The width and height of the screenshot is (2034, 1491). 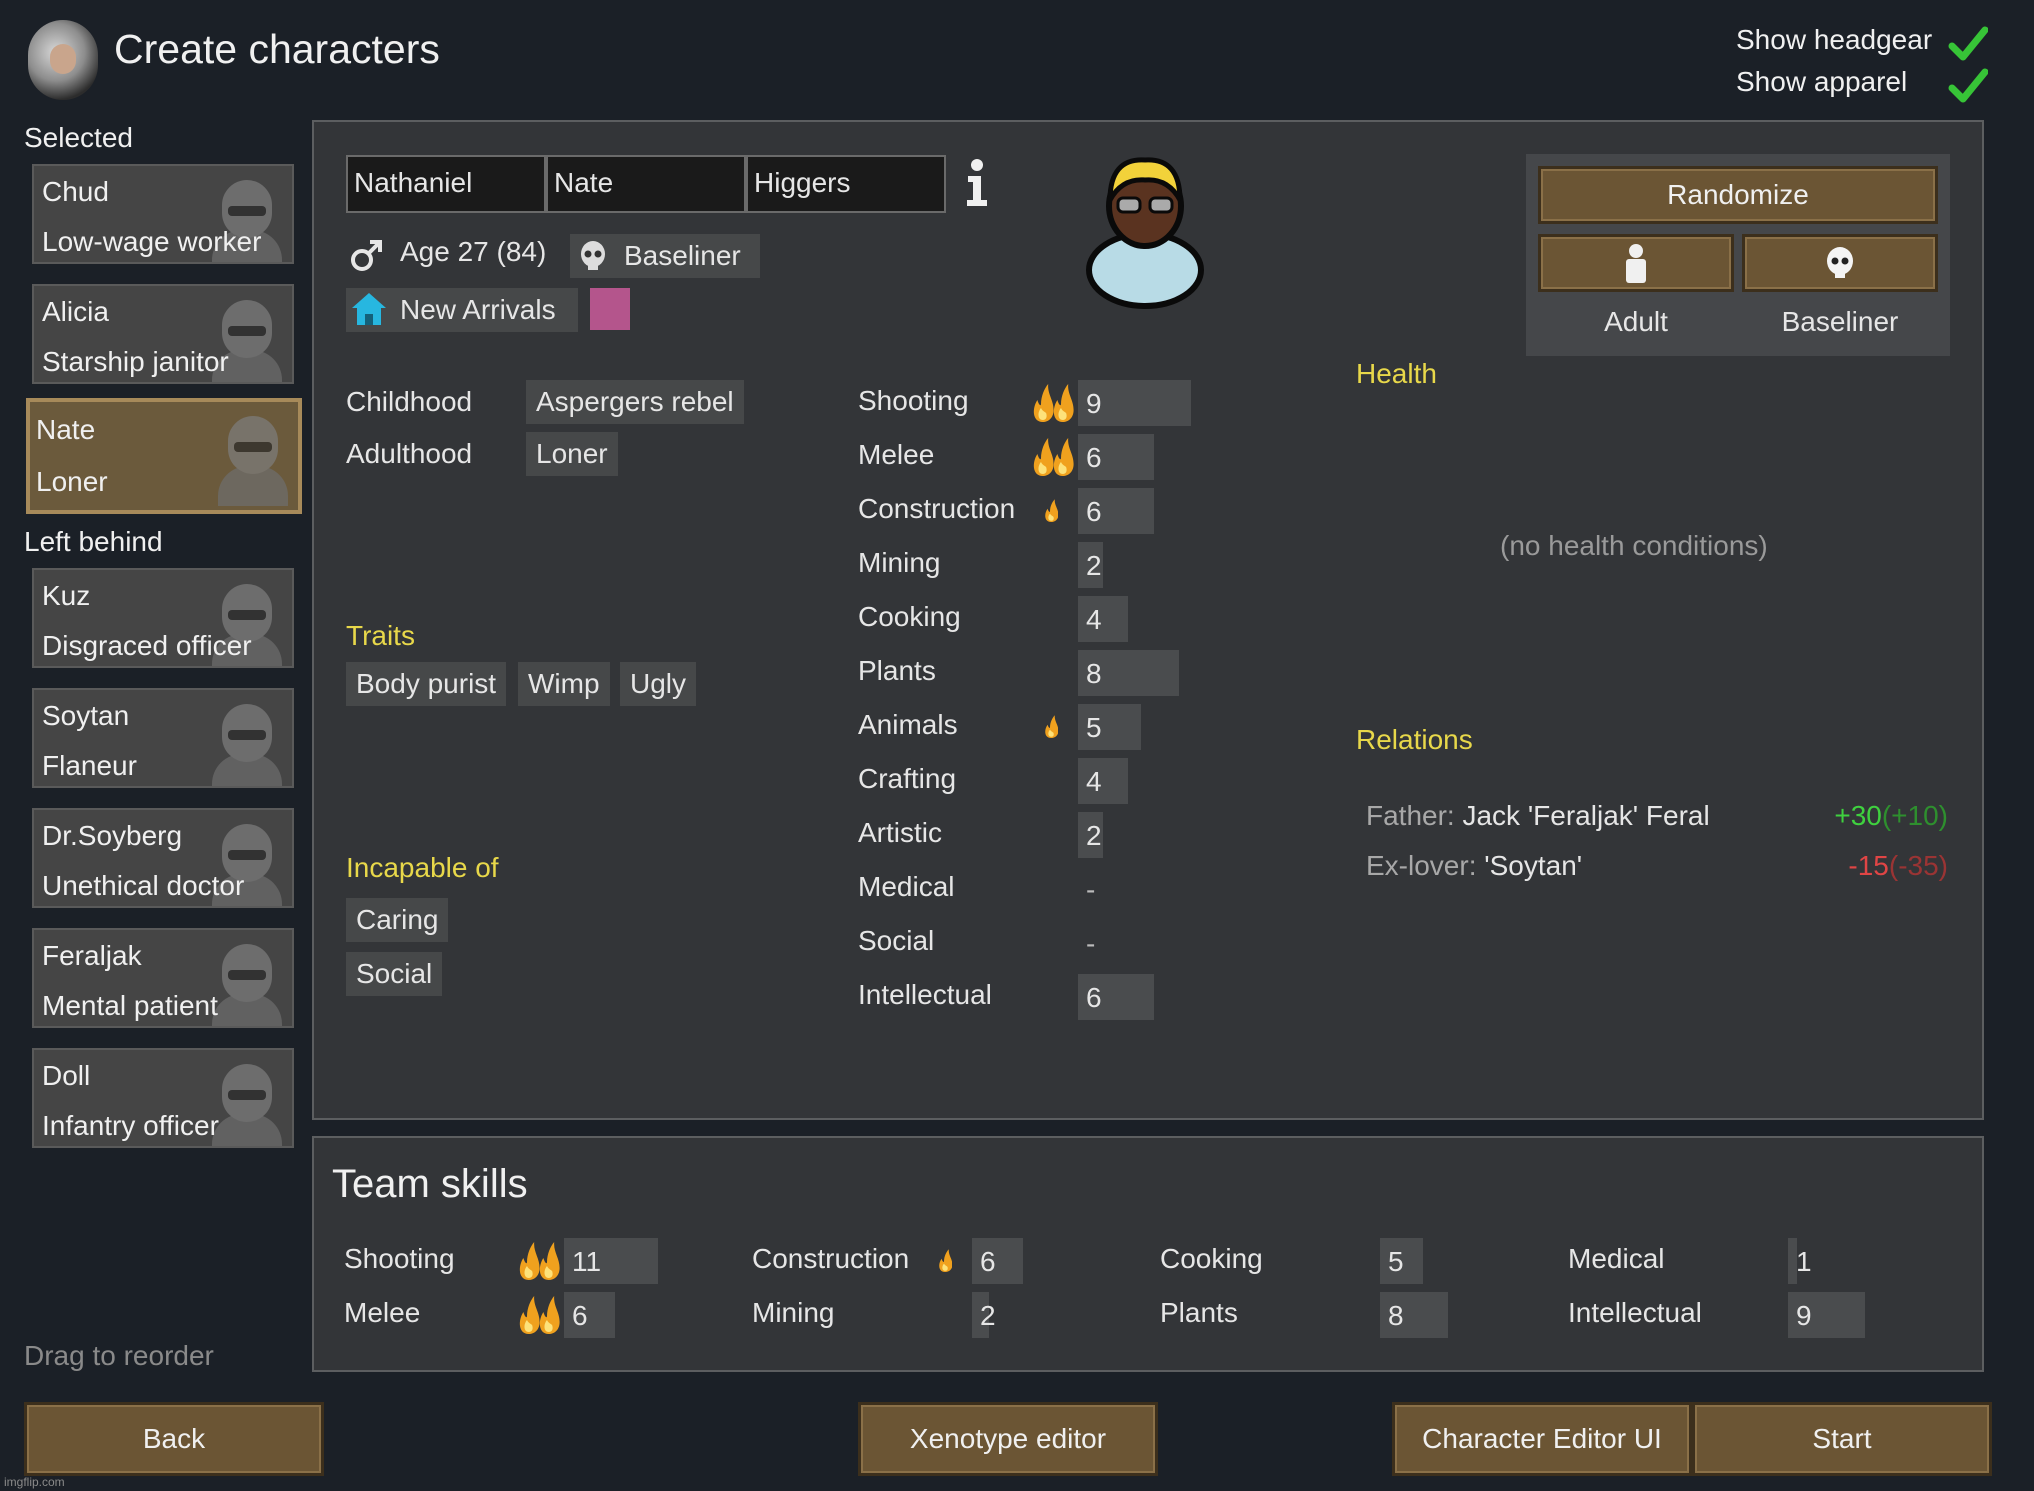 What do you see at coordinates (635, 402) in the screenshot?
I see `childhood-backstory-chip: Aspergers rebel` at bounding box center [635, 402].